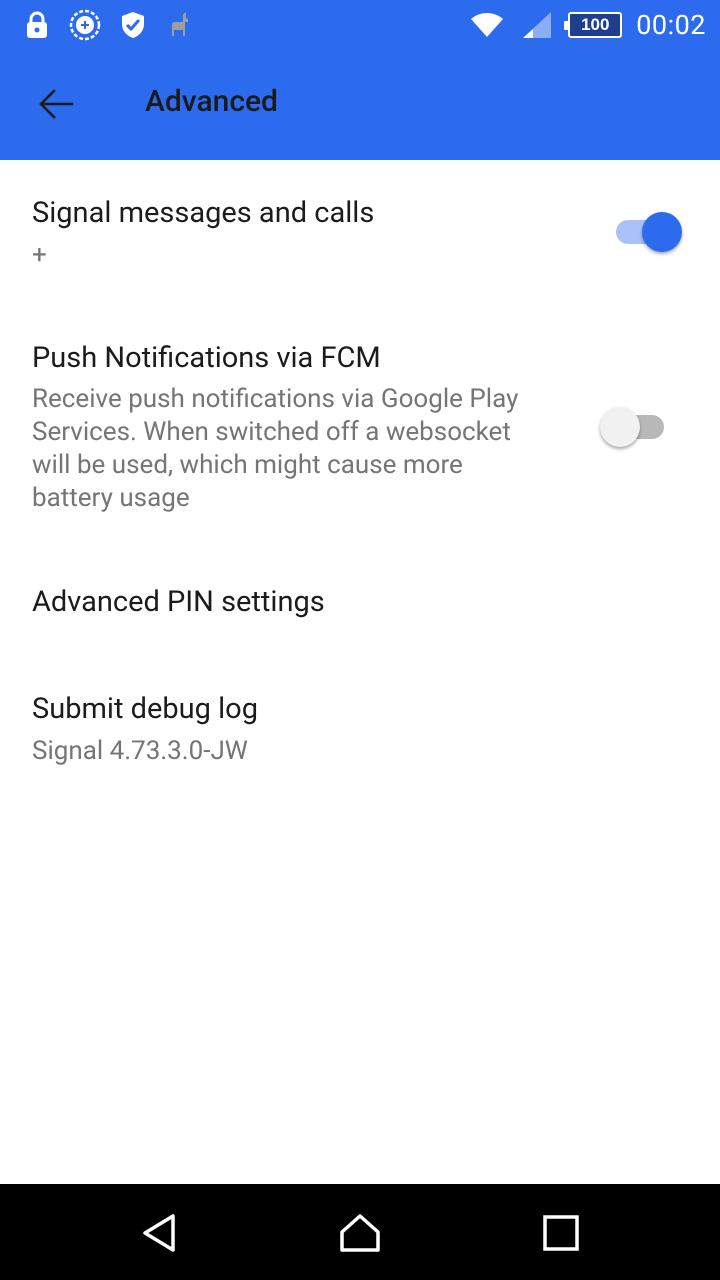 The image size is (720, 1280). What do you see at coordinates (671, 25) in the screenshot?
I see `clock: 00:02` at bounding box center [671, 25].